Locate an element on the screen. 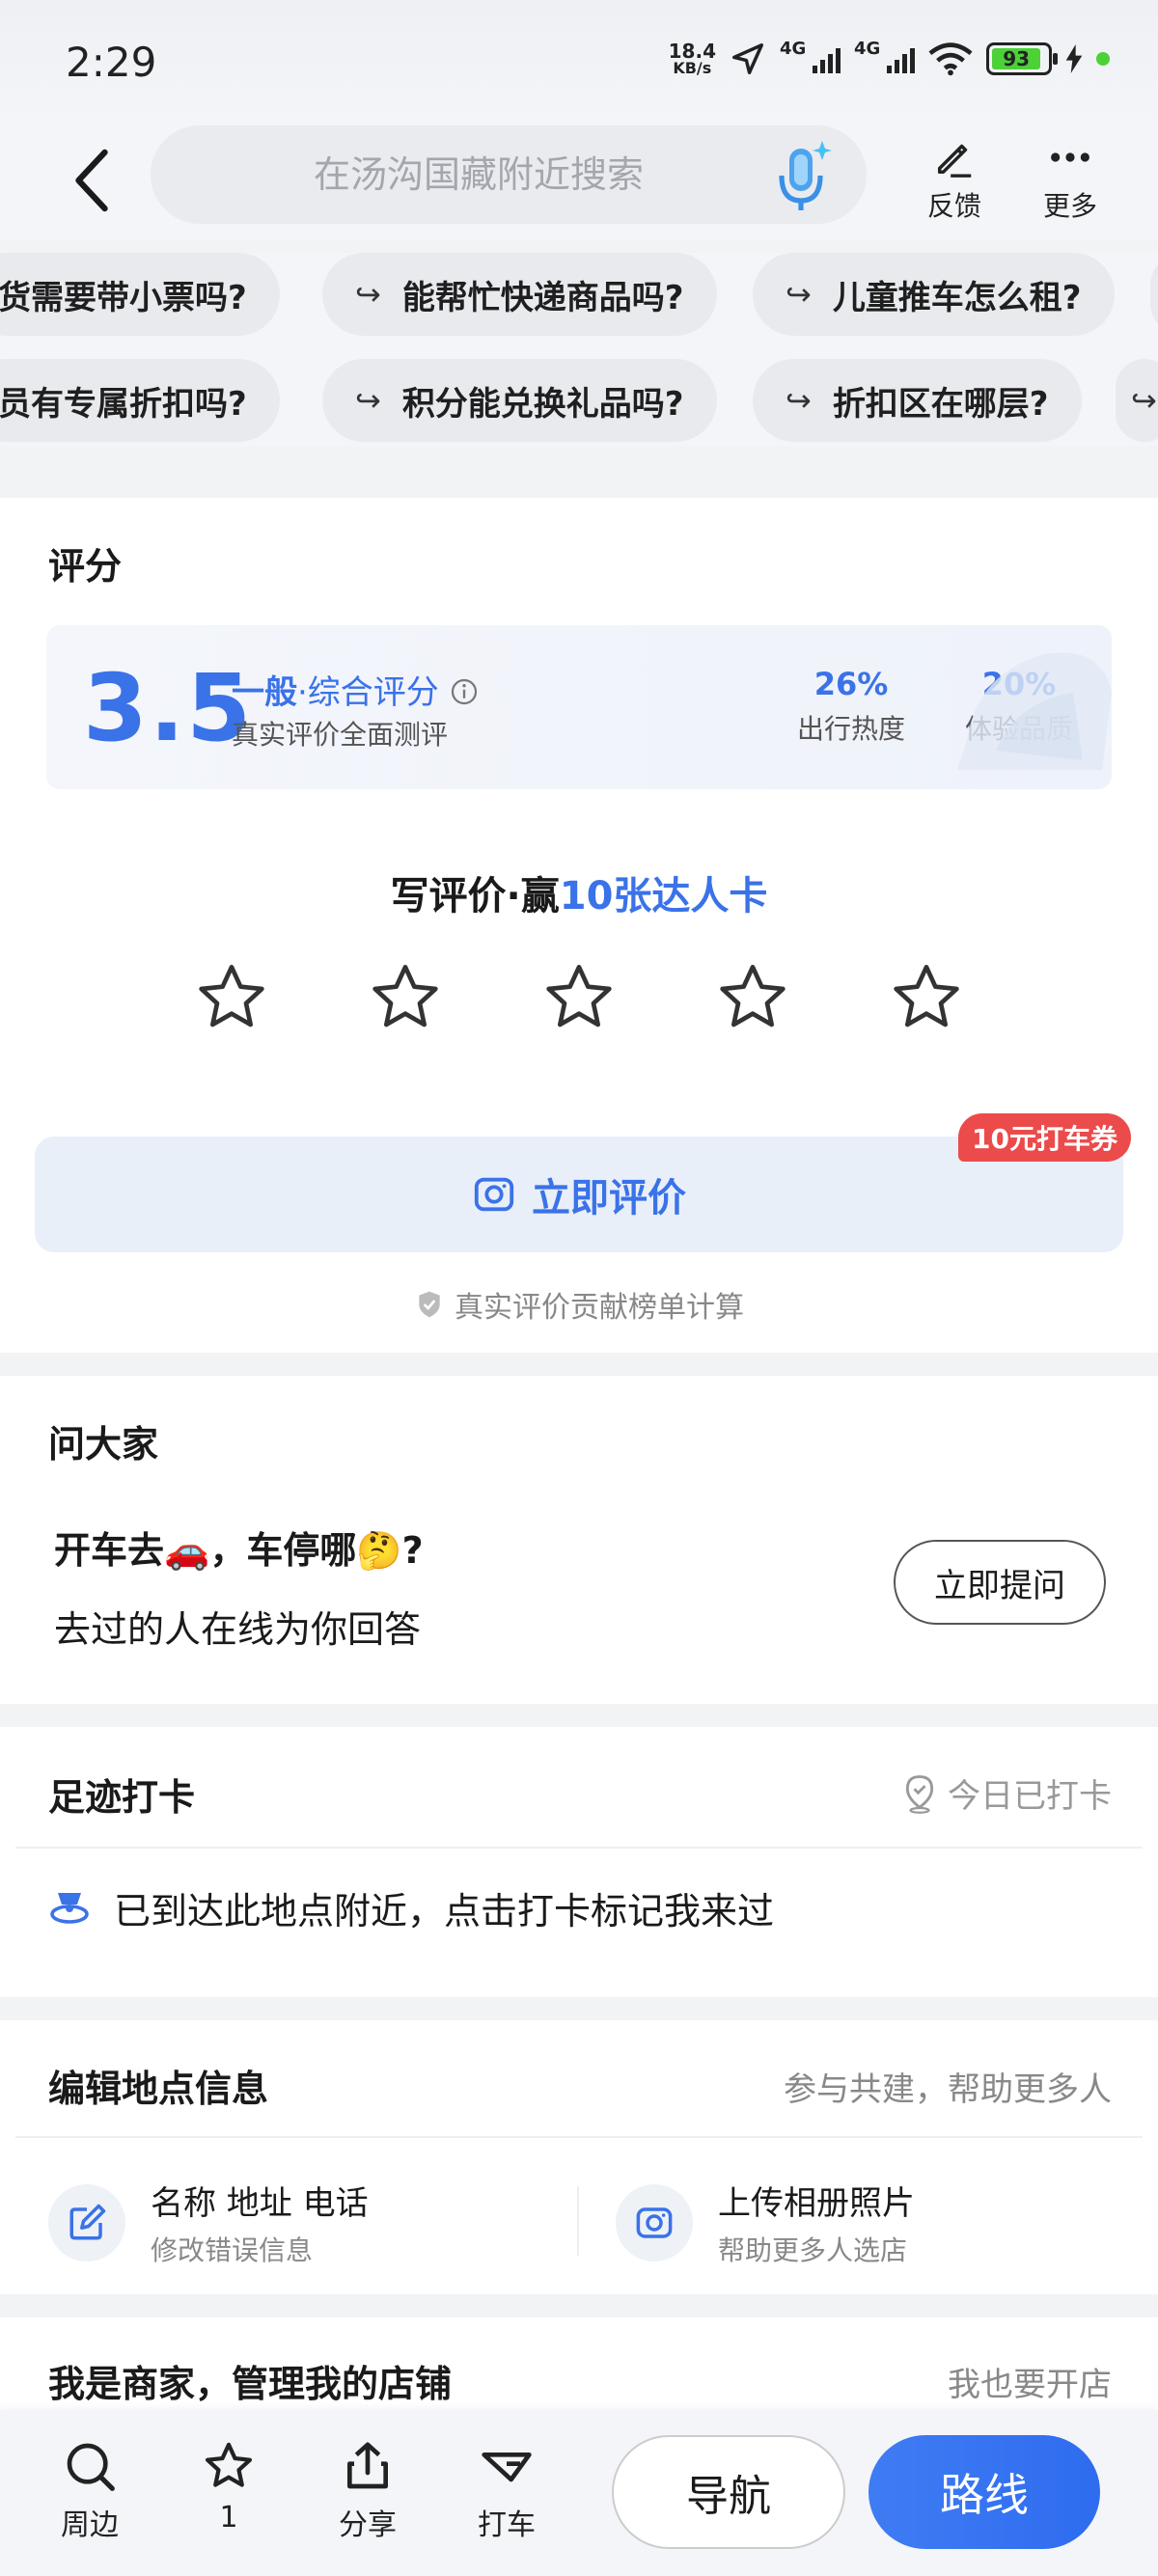 Image resolution: width=1158 pixels, height=2576 pixels. network-speed-value: 18.4 is located at coordinates (692, 52).